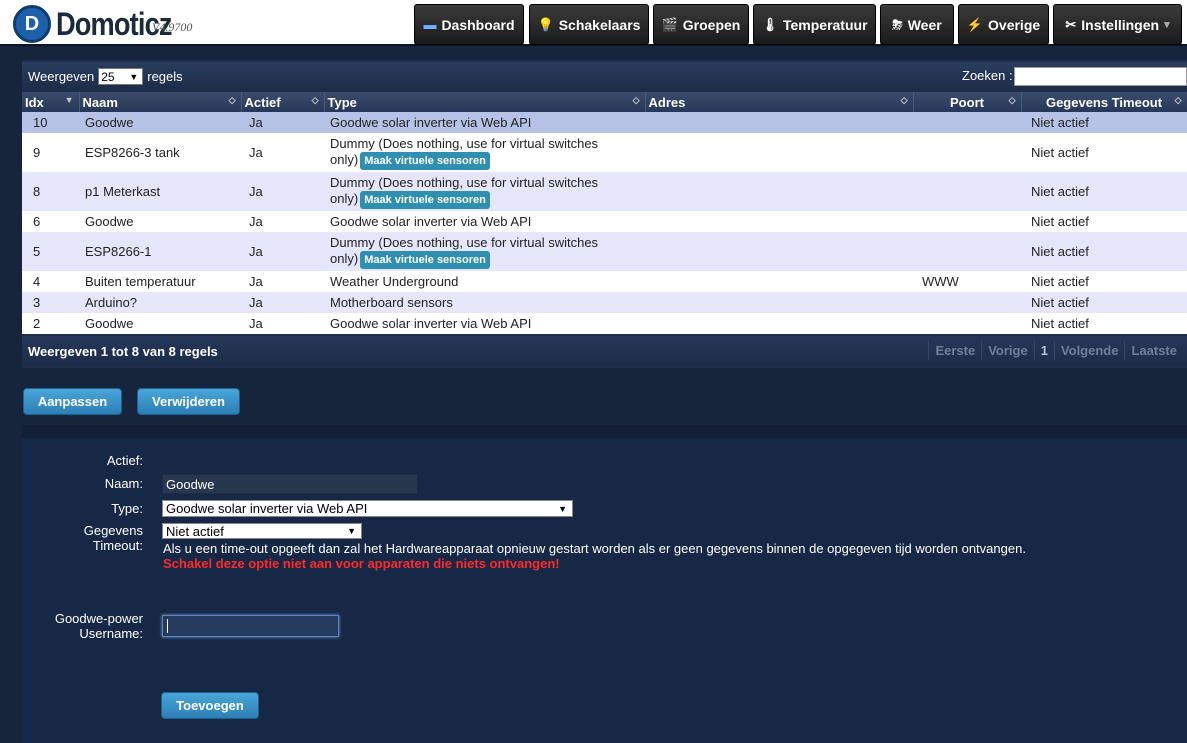  What do you see at coordinates (123, 483) in the screenshot?
I see `name-label: Naam:` at bounding box center [123, 483].